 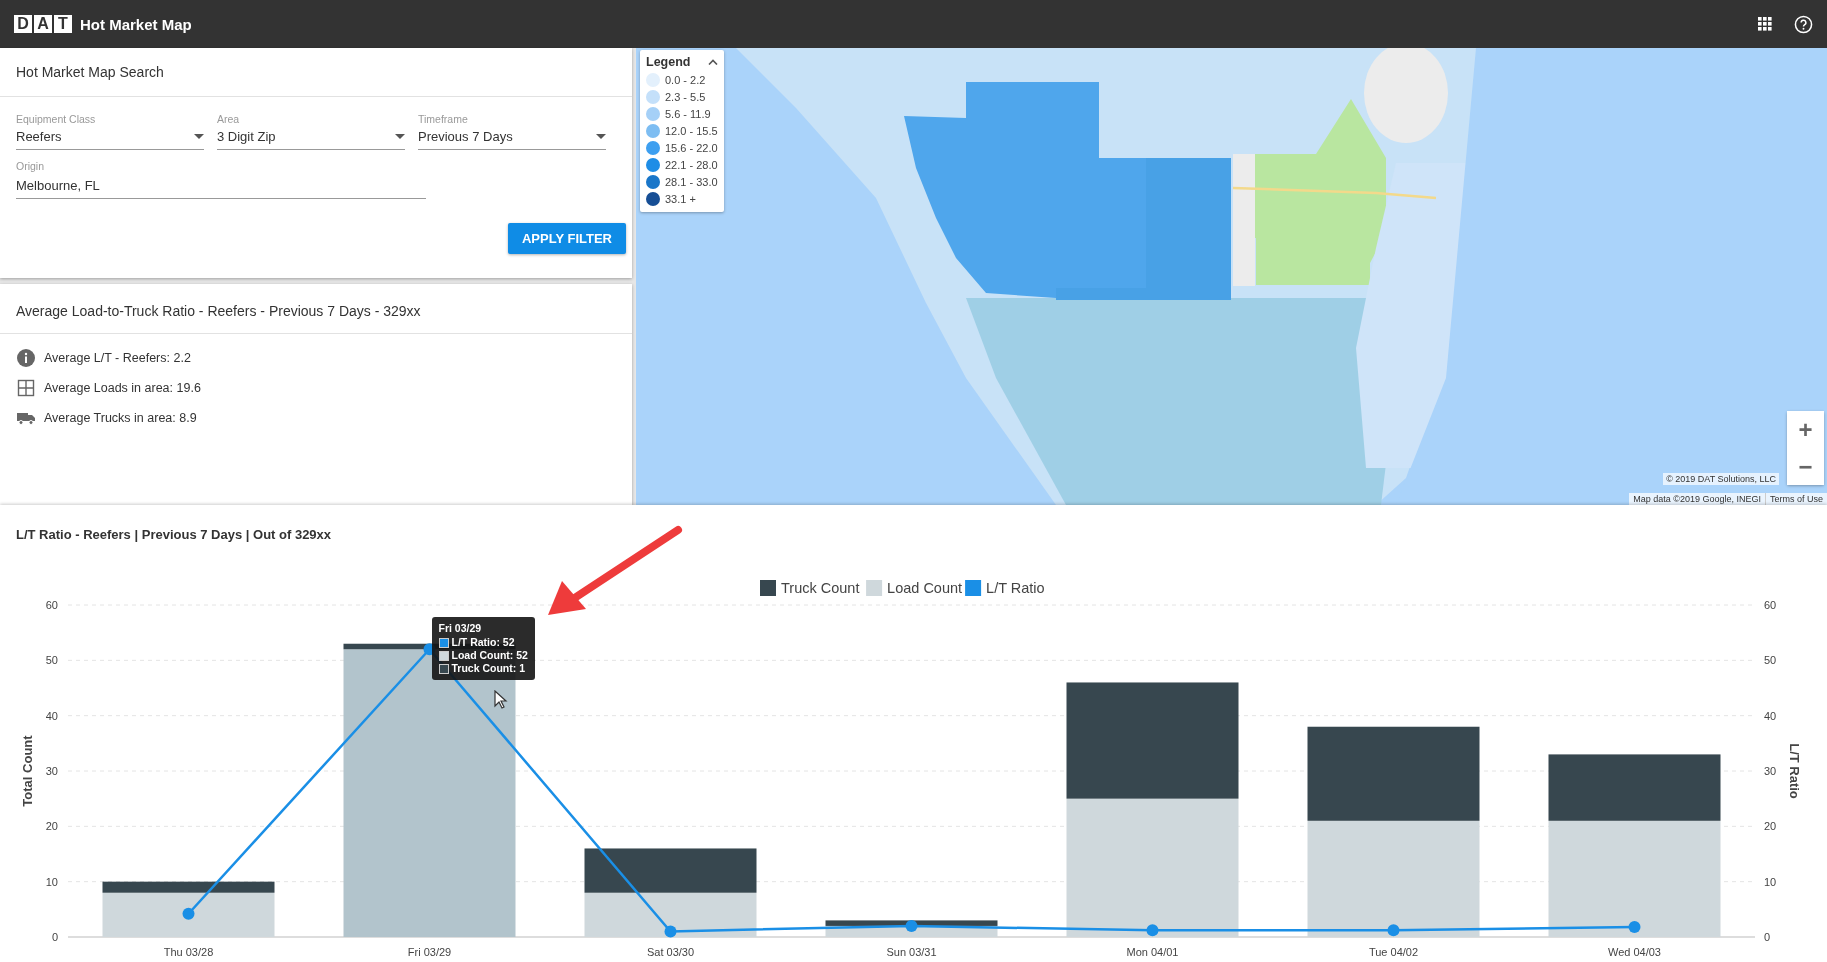 I want to click on axis-tick-label: Mon 04/01, so click(x=1152, y=952).